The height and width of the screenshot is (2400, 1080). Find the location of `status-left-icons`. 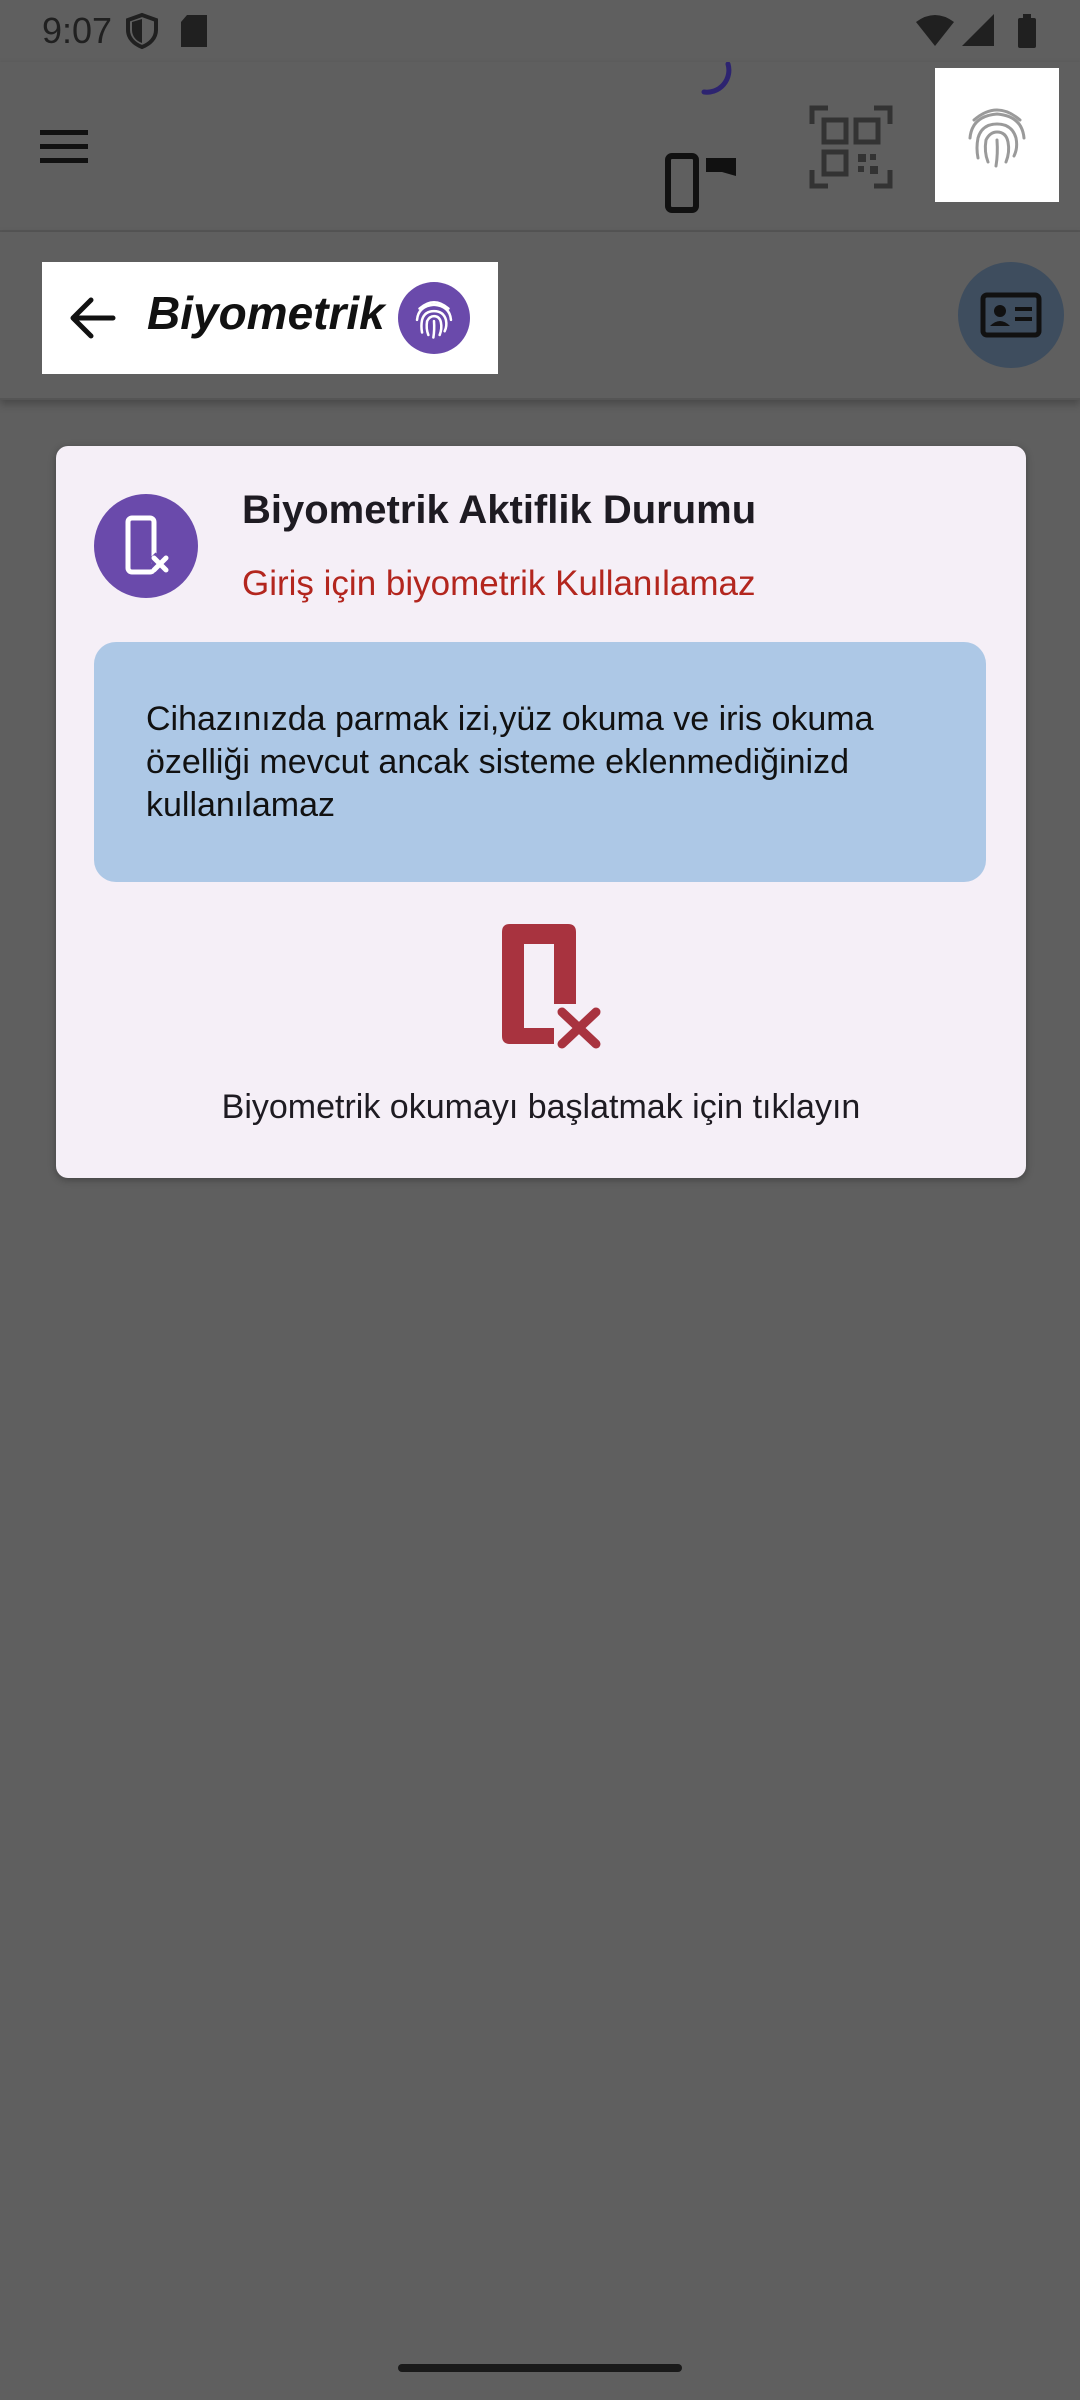

status-left-icons is located at coordinates (170, 33).